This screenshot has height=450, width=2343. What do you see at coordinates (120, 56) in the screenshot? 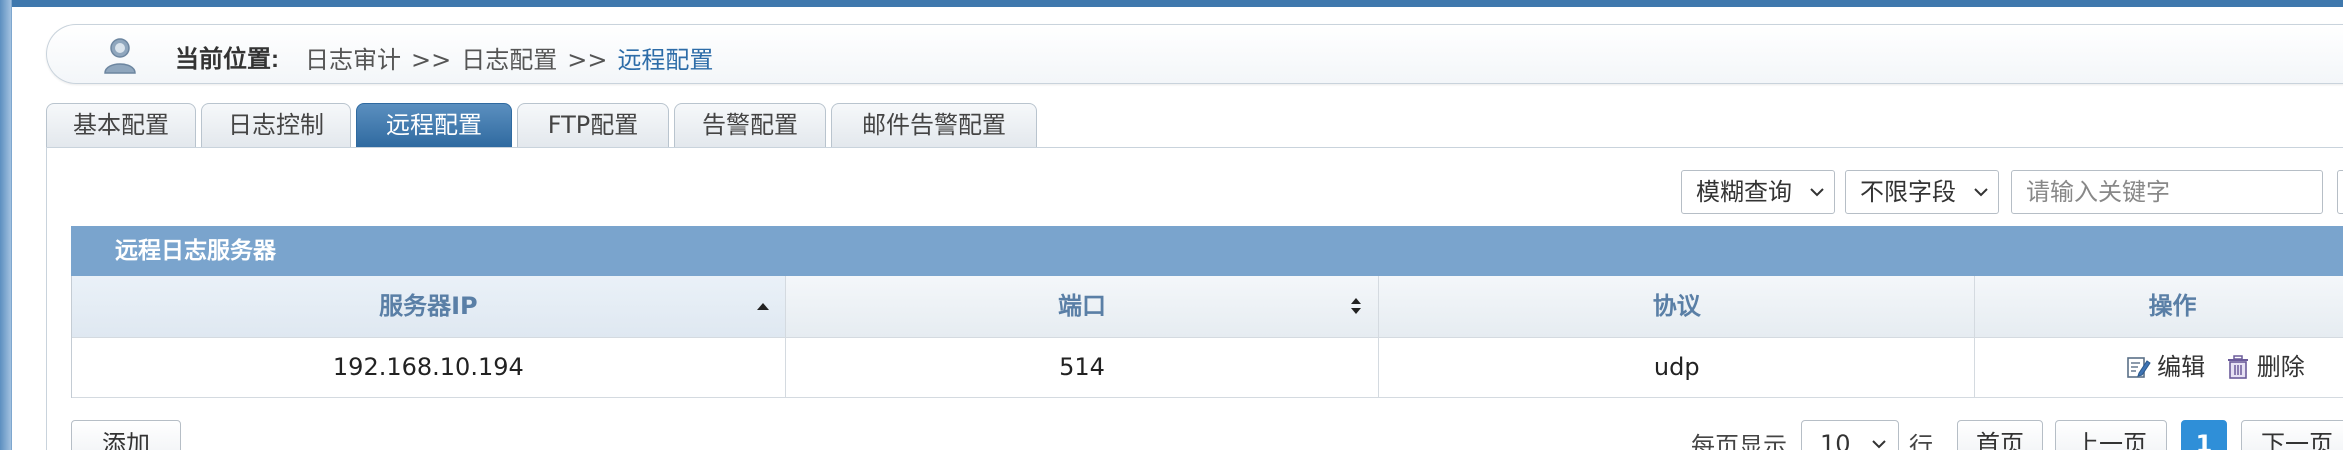
I see `user-icon` at bounding box center [120, 56].